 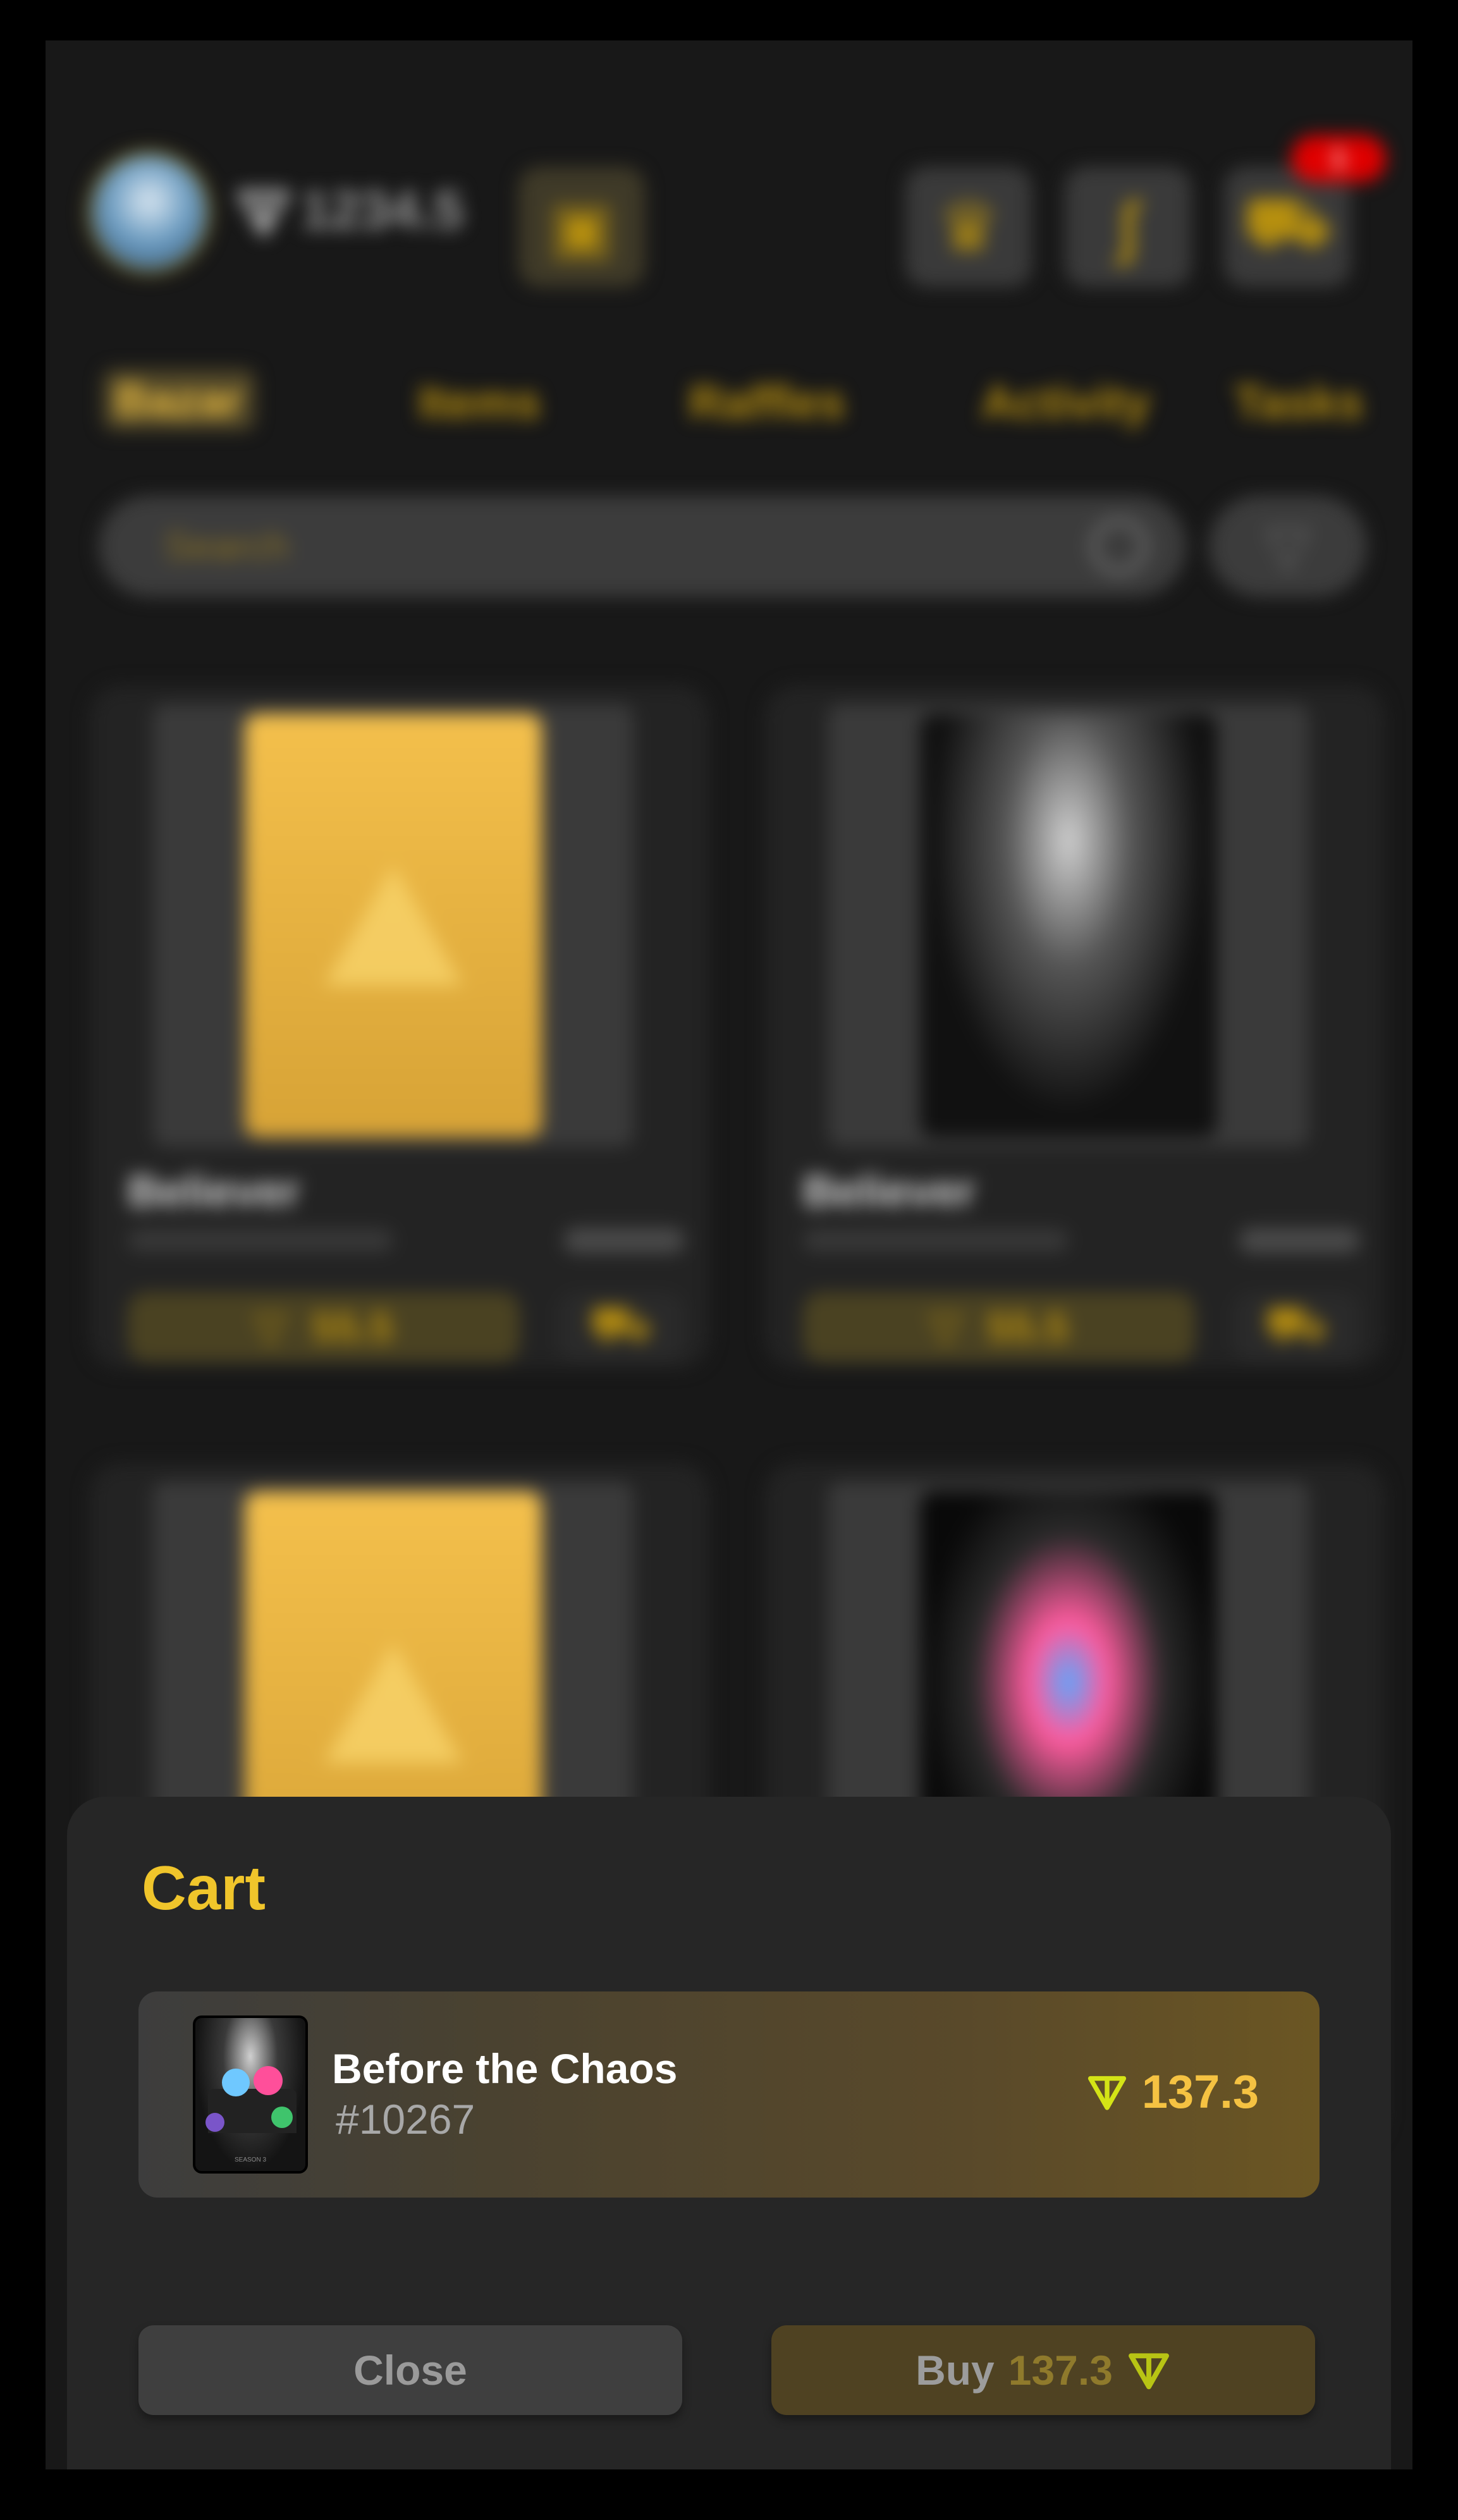 I want to click on tab-tasks: Tasks, so click(x=1298, y=402).